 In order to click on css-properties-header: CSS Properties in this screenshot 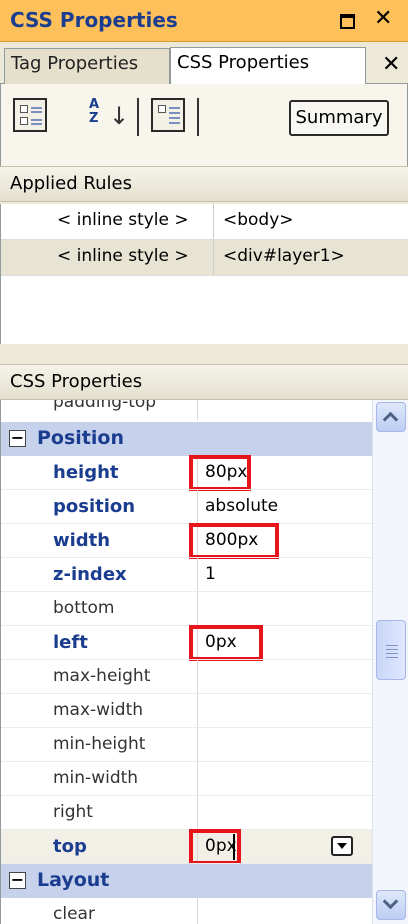, I will do `click(204, 382)`.